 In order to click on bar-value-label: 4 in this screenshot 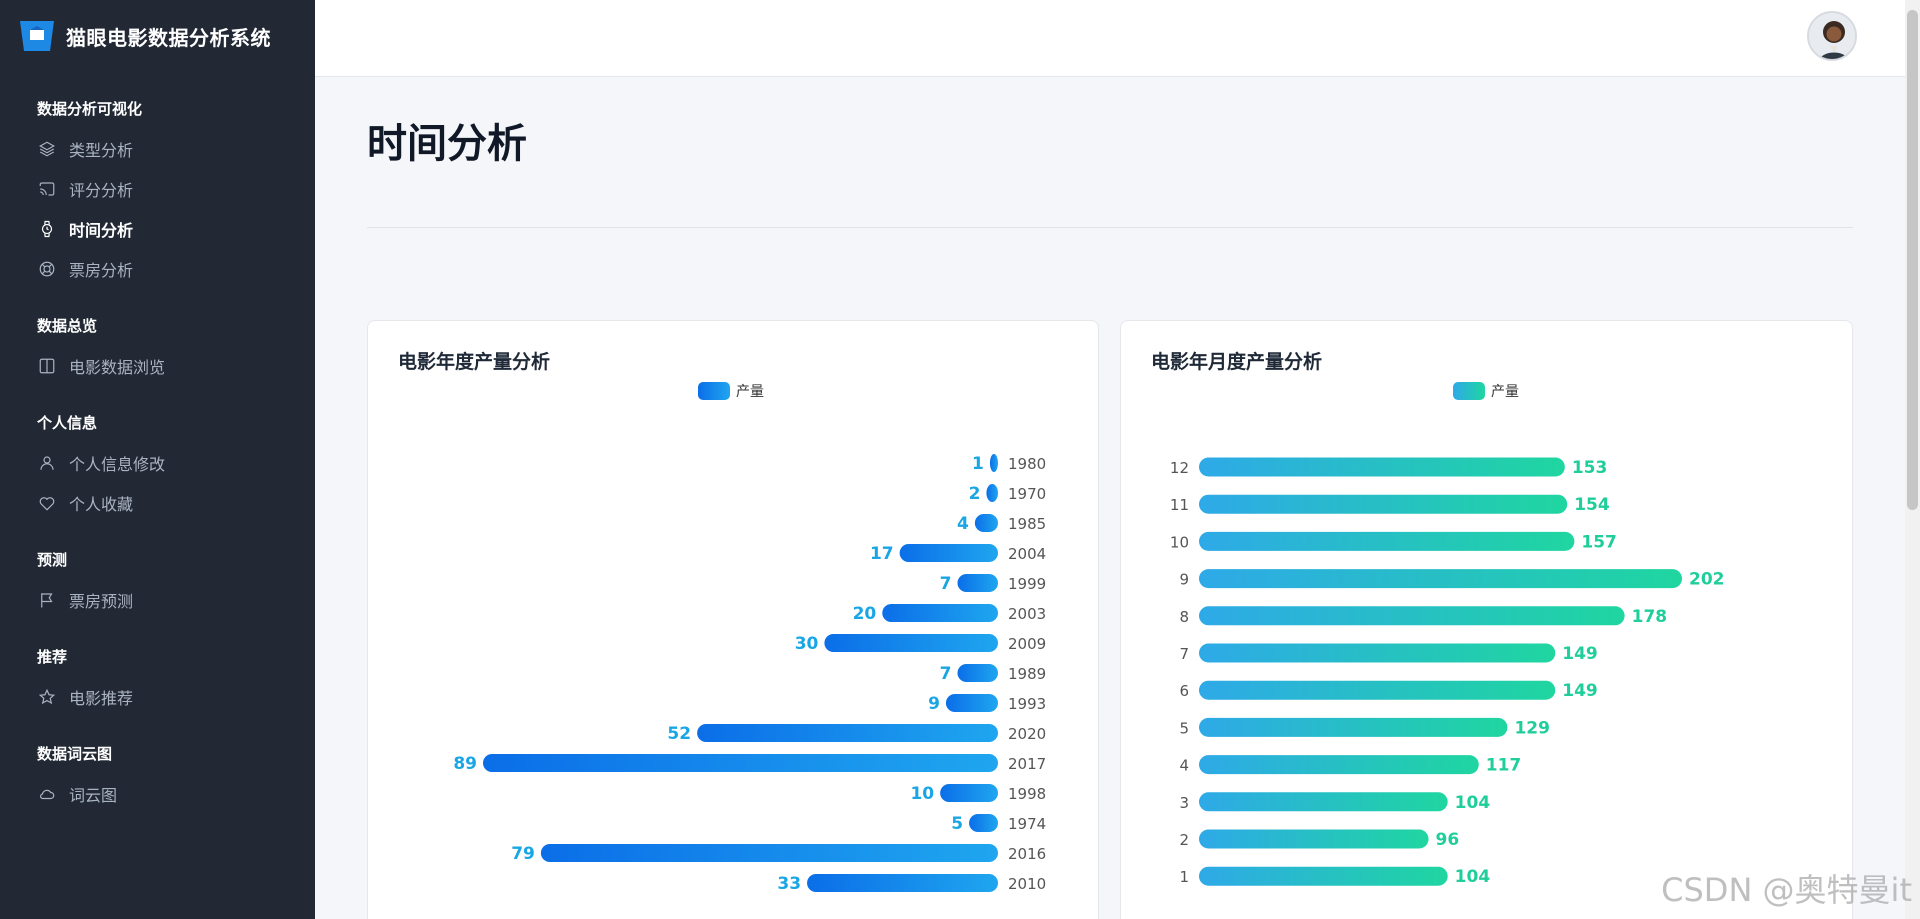, I will do `click(963, 524)`.